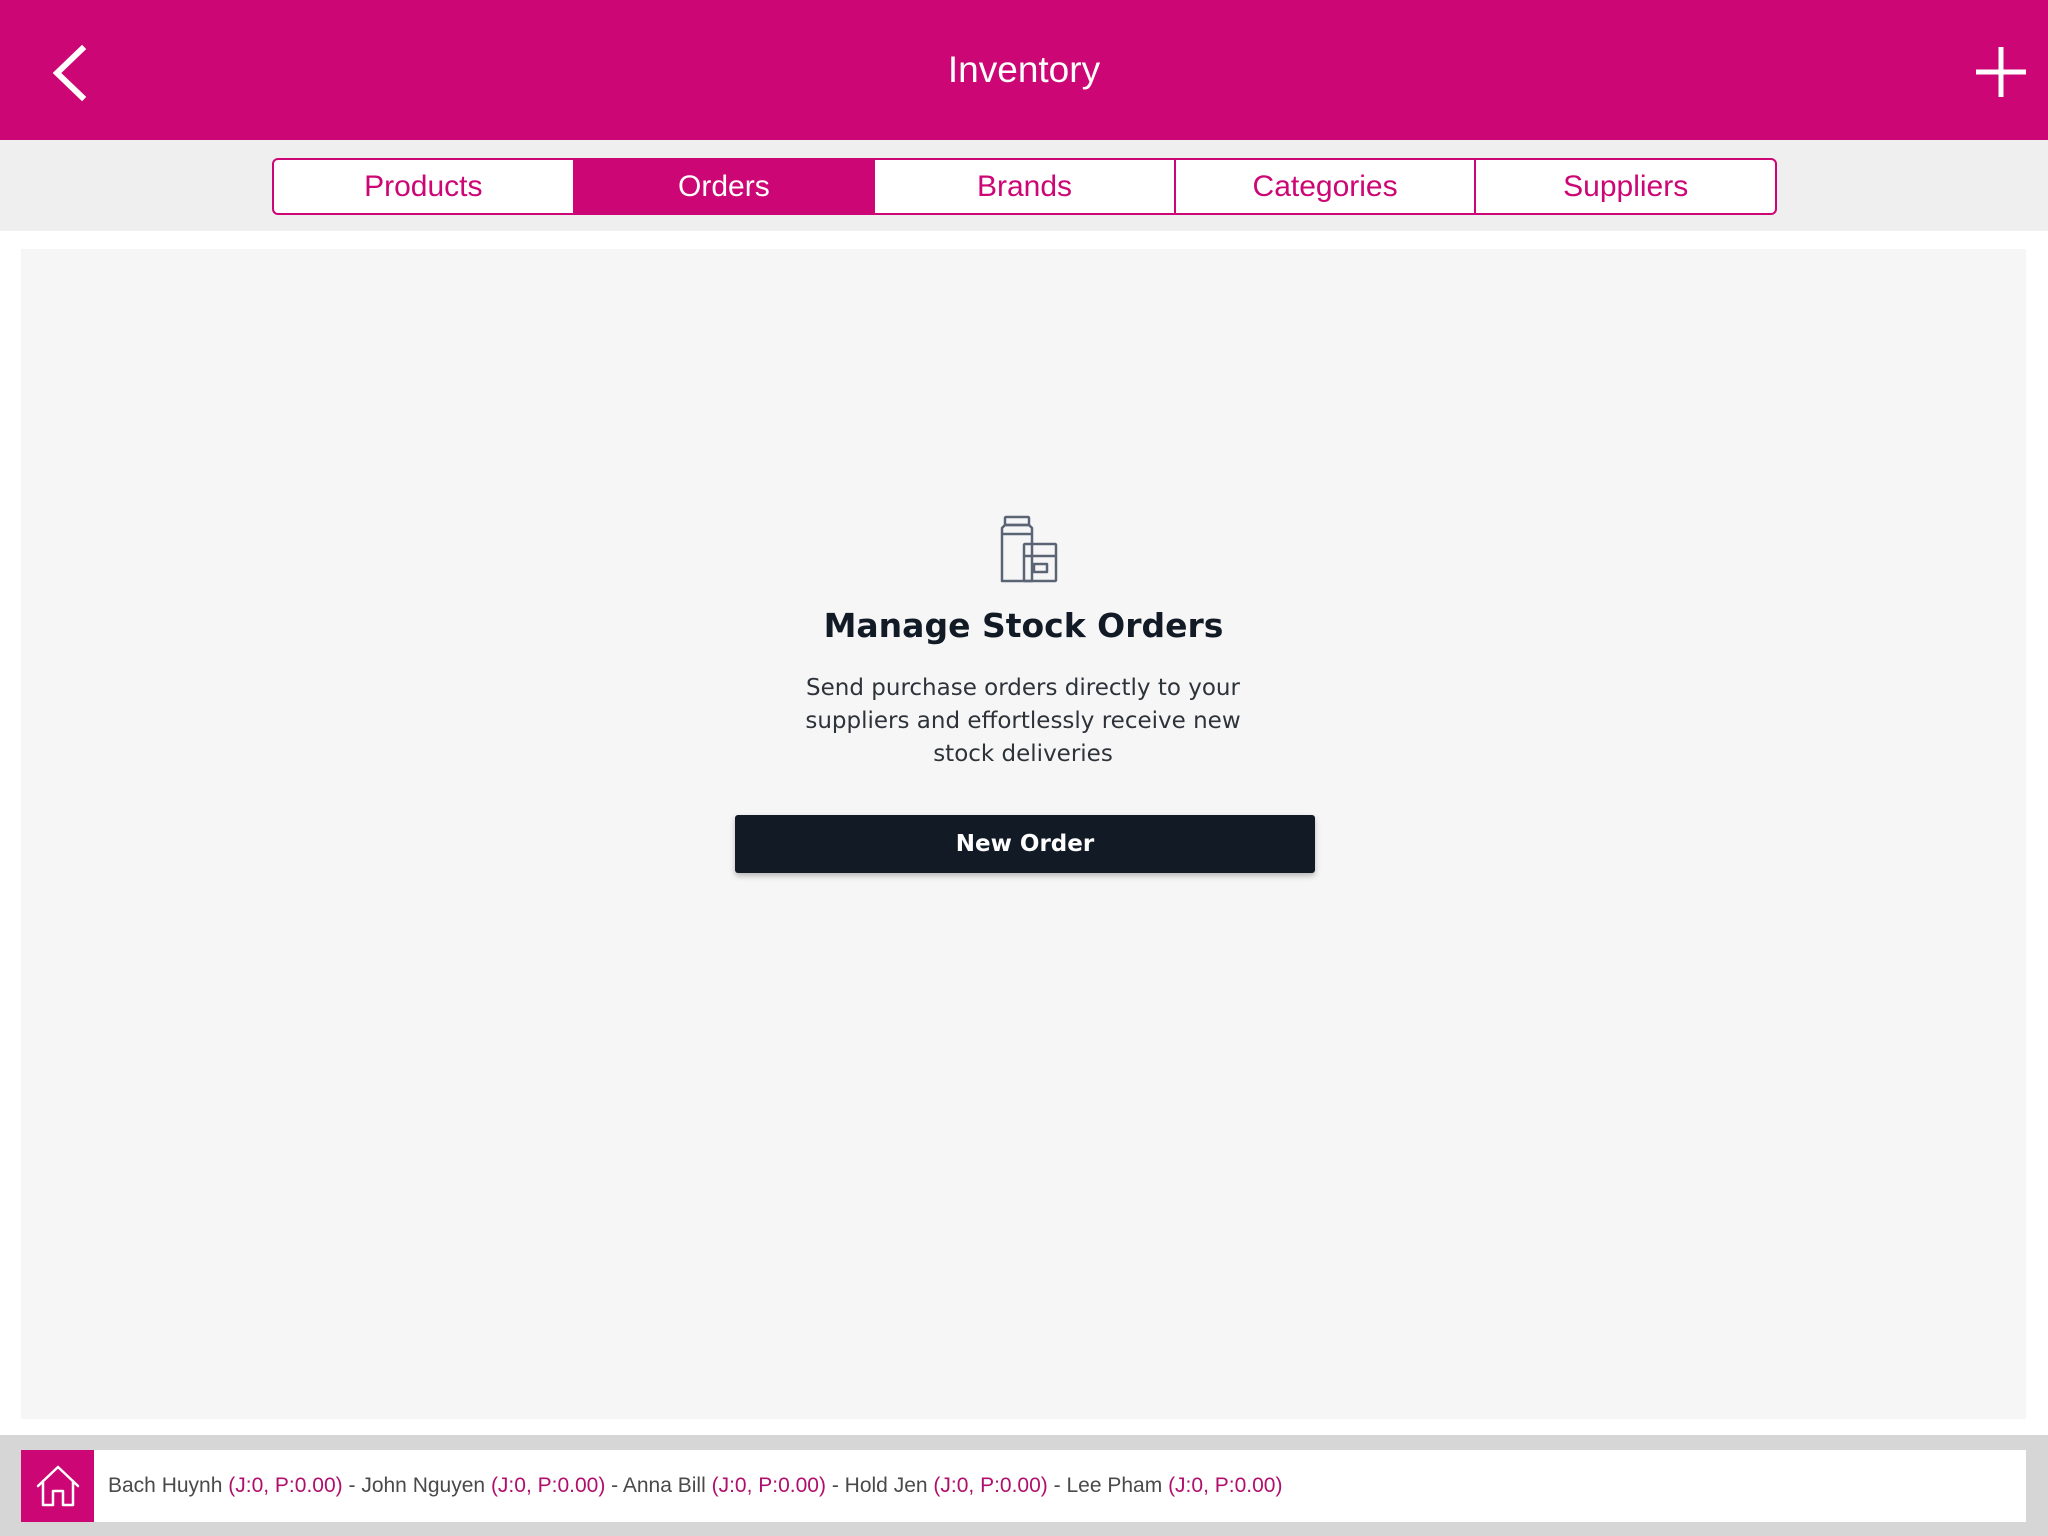 The height and width of the screenshot is (1536, 2048). I want to click on top-app-bar: Inventory, so click(1024, 70).